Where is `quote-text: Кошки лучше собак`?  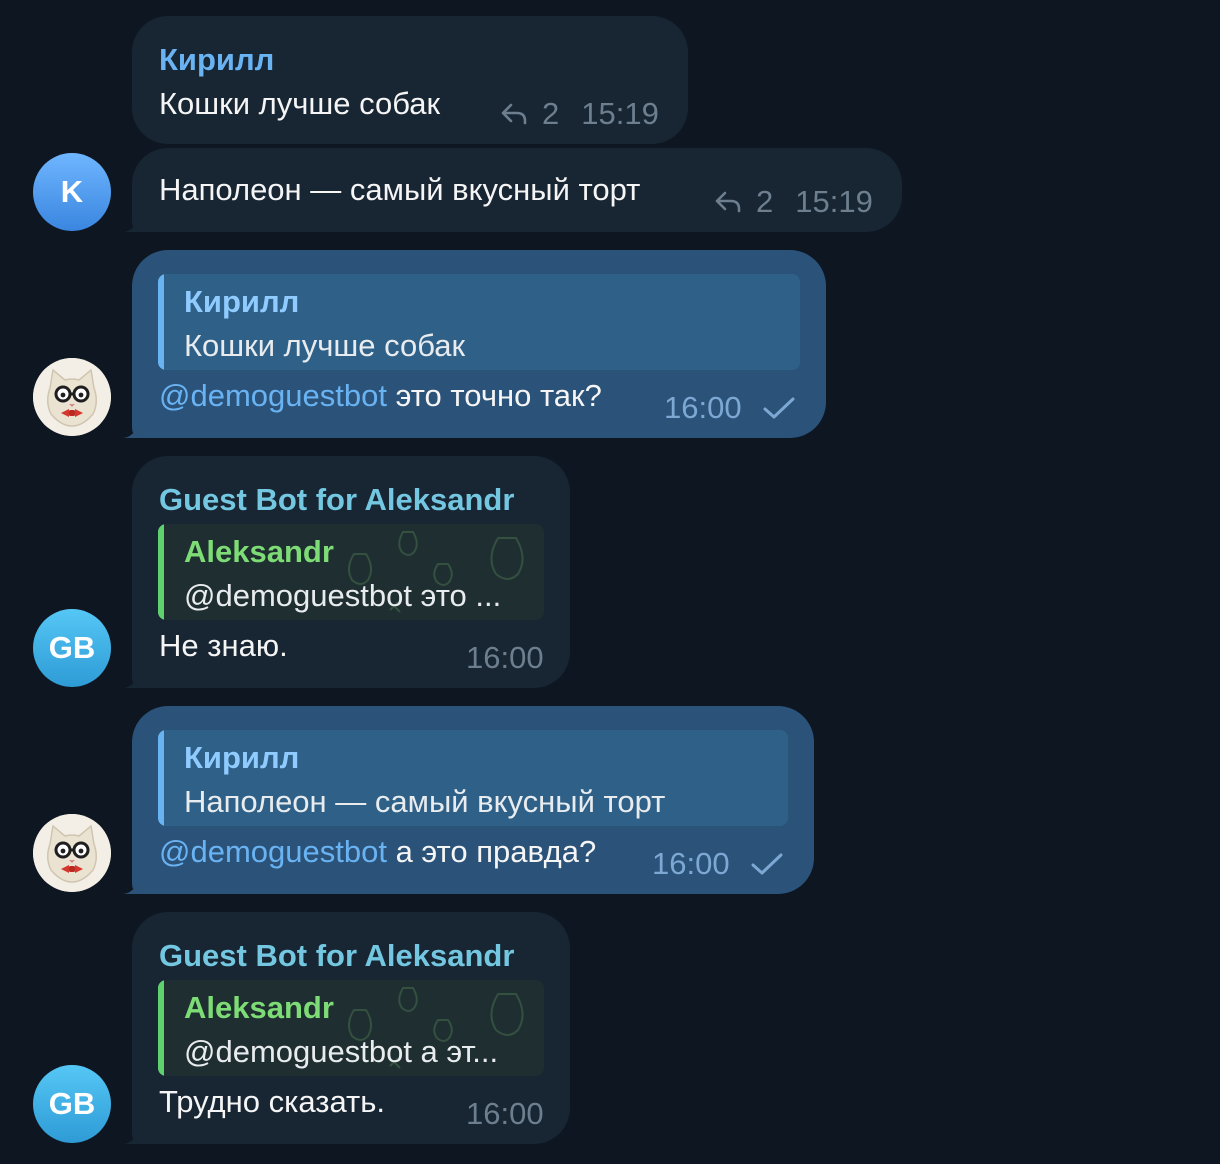 quote-text: Кошки лучше собак is located at coordinates (325, 345).